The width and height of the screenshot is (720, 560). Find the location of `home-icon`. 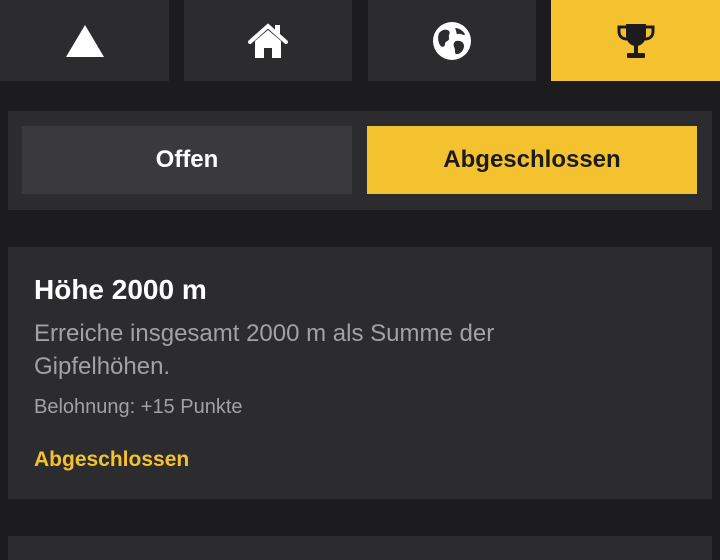

home-icon is located at coordinates (268, 40).